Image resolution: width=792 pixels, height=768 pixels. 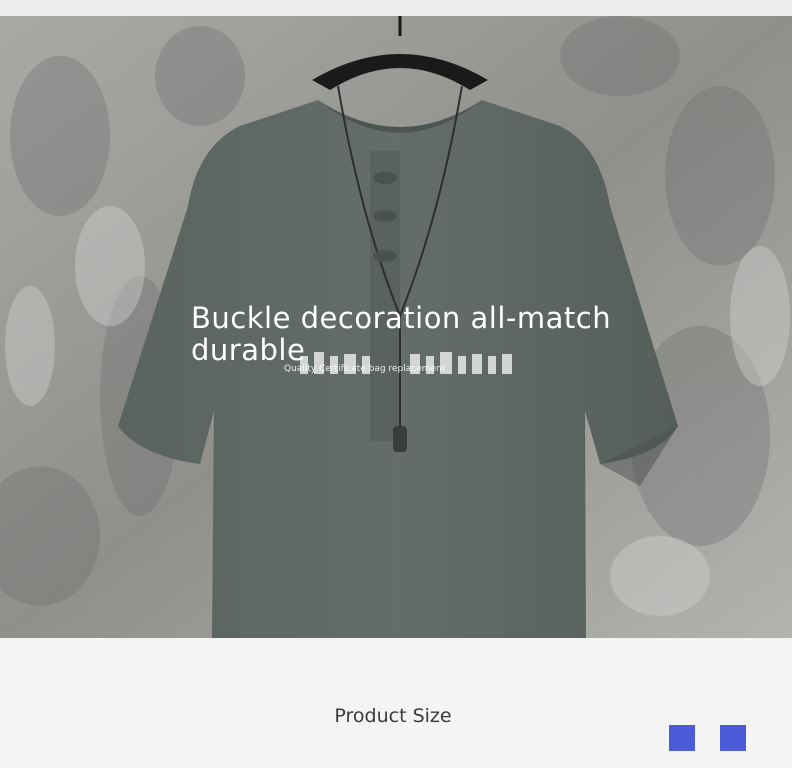 I want to click on top-strip, so click(x=396, y=8).